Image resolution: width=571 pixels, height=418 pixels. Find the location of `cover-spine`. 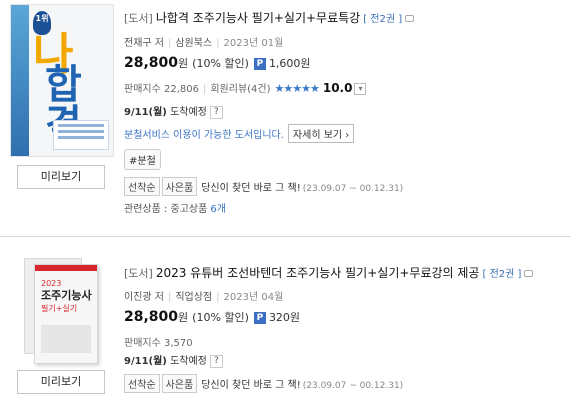

cover-spine is located at coordinates (20, 80).